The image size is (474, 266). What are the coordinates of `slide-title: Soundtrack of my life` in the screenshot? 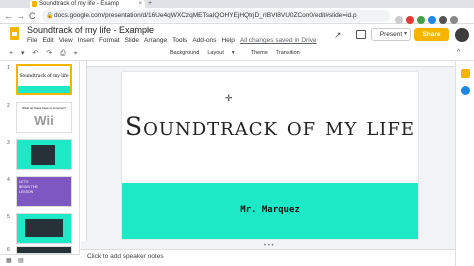 It's located at (270, 126).